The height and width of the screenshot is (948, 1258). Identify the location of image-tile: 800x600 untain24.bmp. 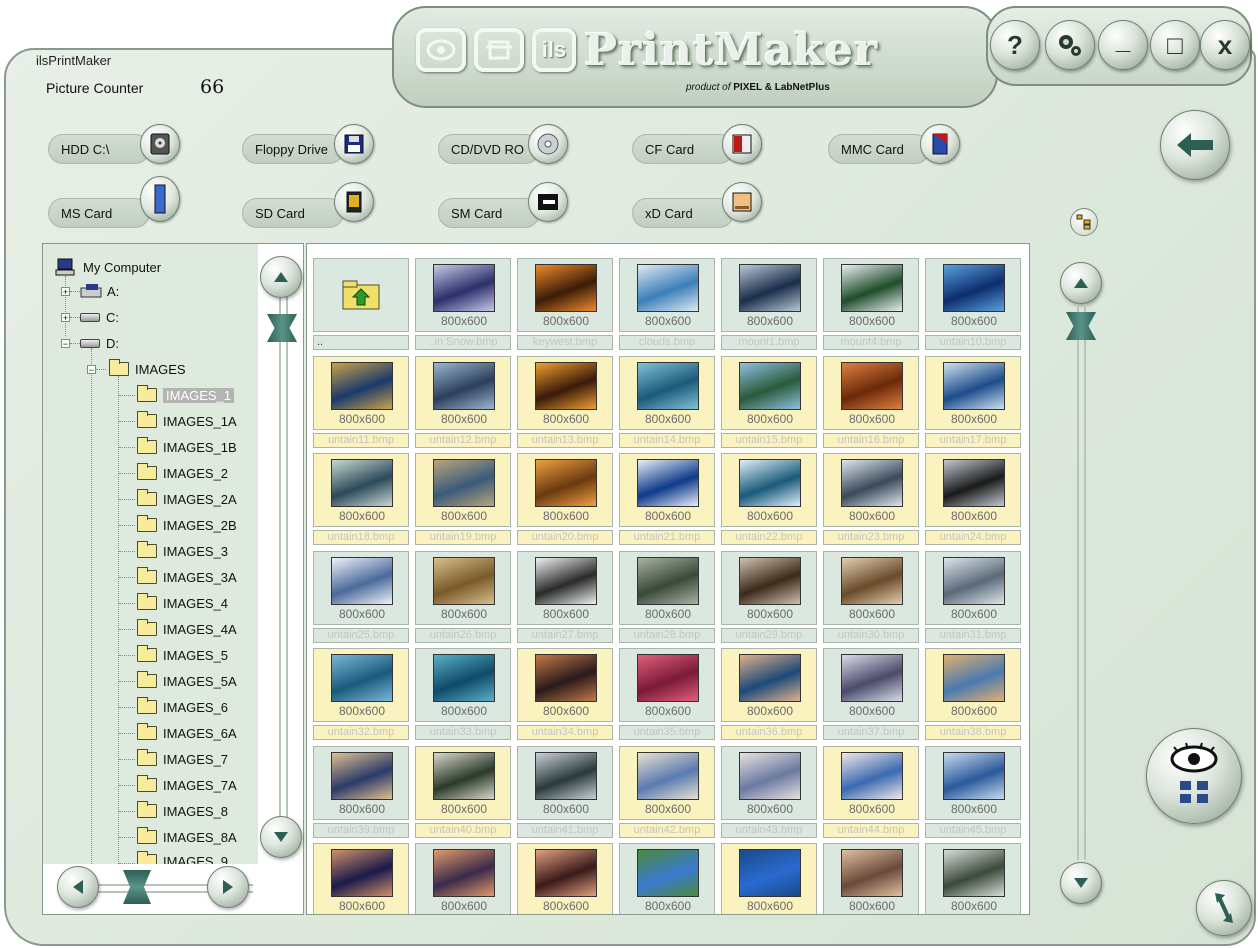
(973, 500).